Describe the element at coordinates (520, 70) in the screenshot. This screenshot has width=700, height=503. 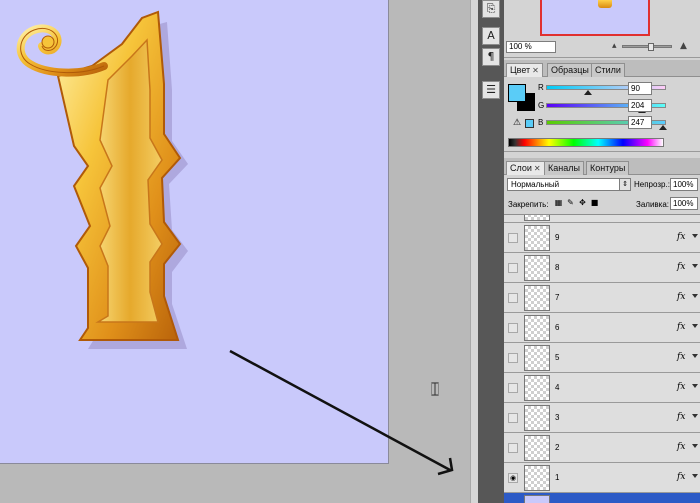
I see `tab-color-label: Цвет` at that location.